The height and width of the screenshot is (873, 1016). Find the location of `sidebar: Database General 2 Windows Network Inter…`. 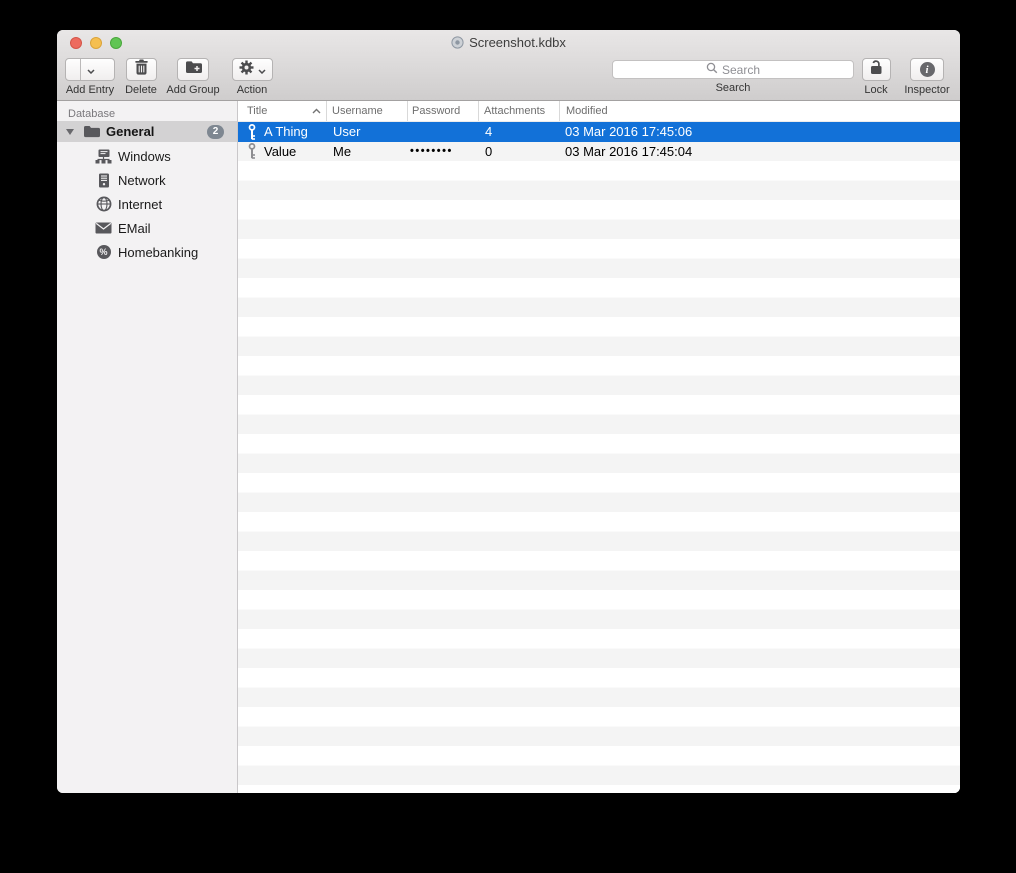

sidebar: Database General 2 Windows Network Inter… is located at coordinates (147, 447).